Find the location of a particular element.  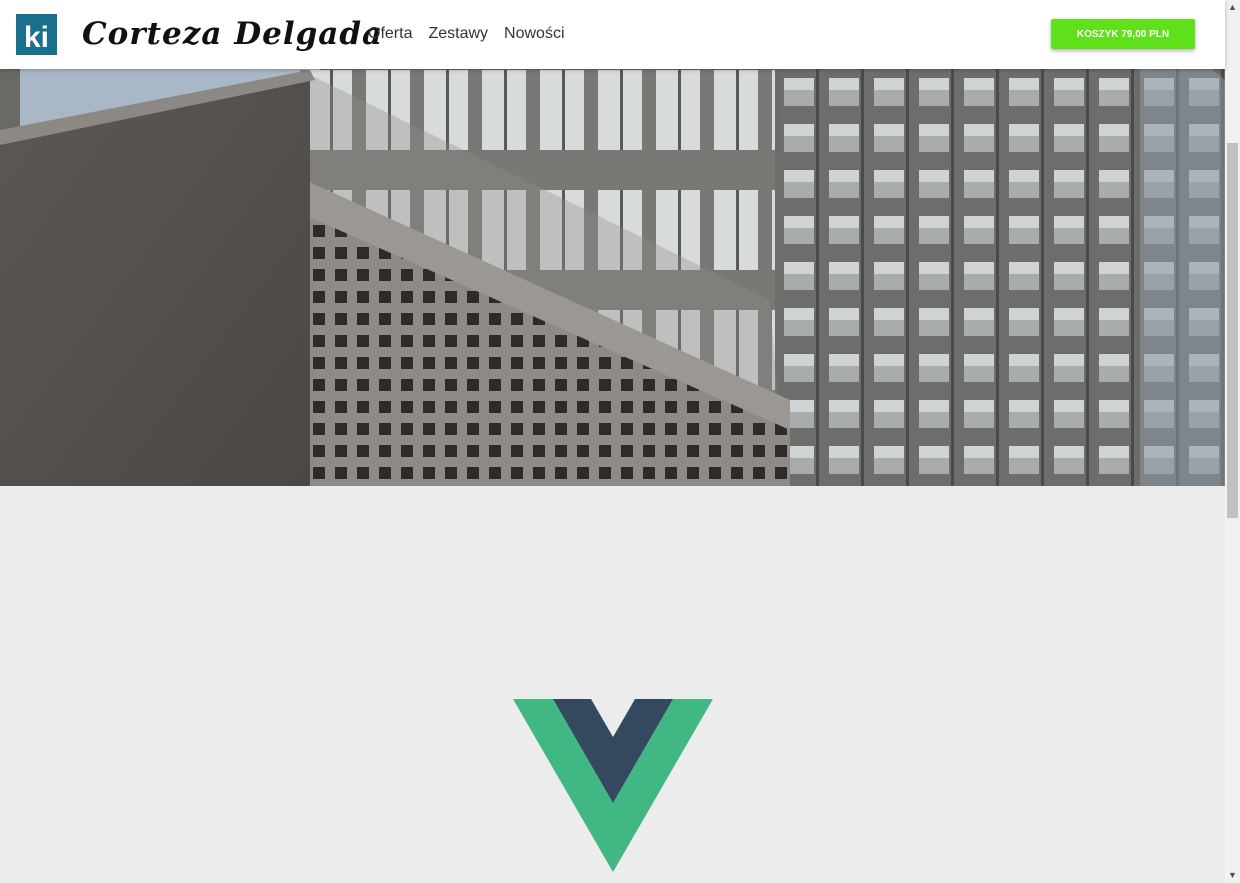

logo-text: ki is located at coordinates (36, 37).